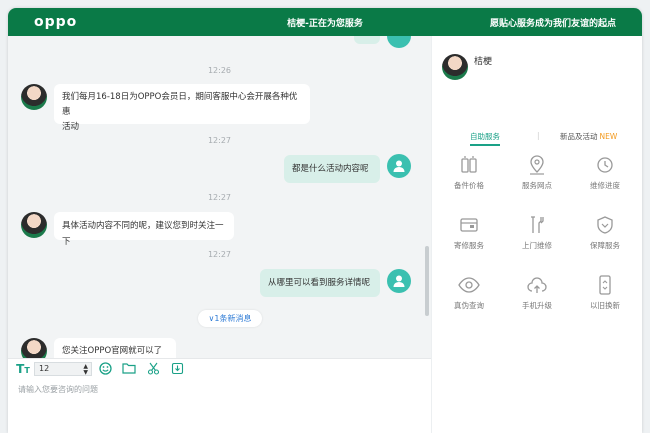  I want to click on new-message-button: ∨1条新消息, so click(230, 318).